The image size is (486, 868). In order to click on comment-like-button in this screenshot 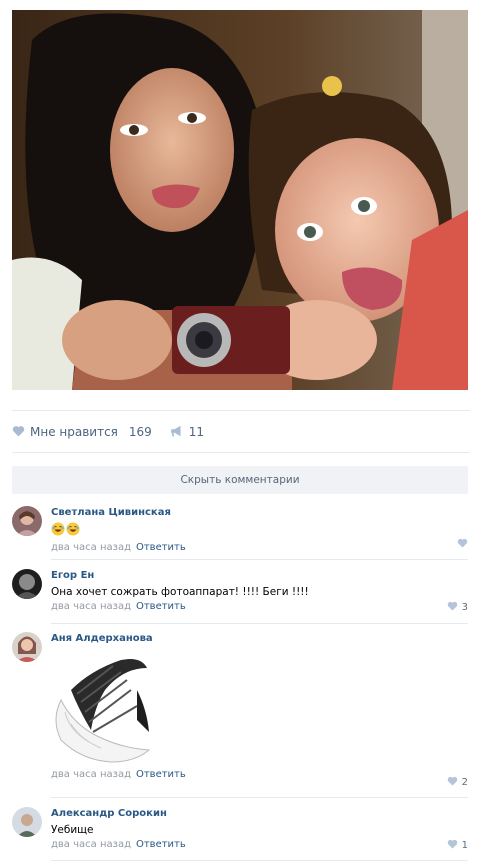, I will do `click(462, 544)`.